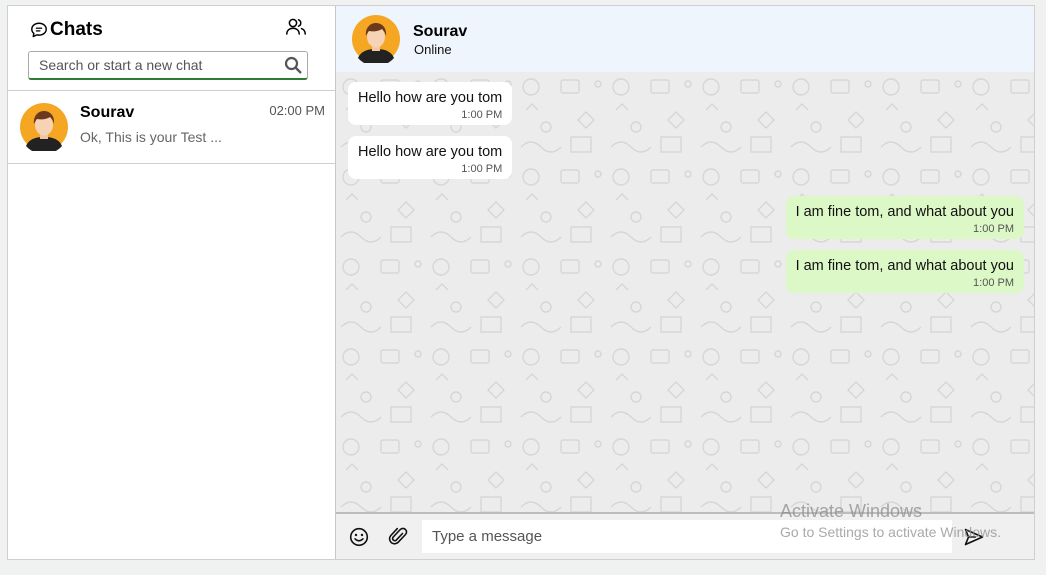  Describe the element at coordinates (440, 31) in the screenshot. I see `contact-name: Sourav` at that location.